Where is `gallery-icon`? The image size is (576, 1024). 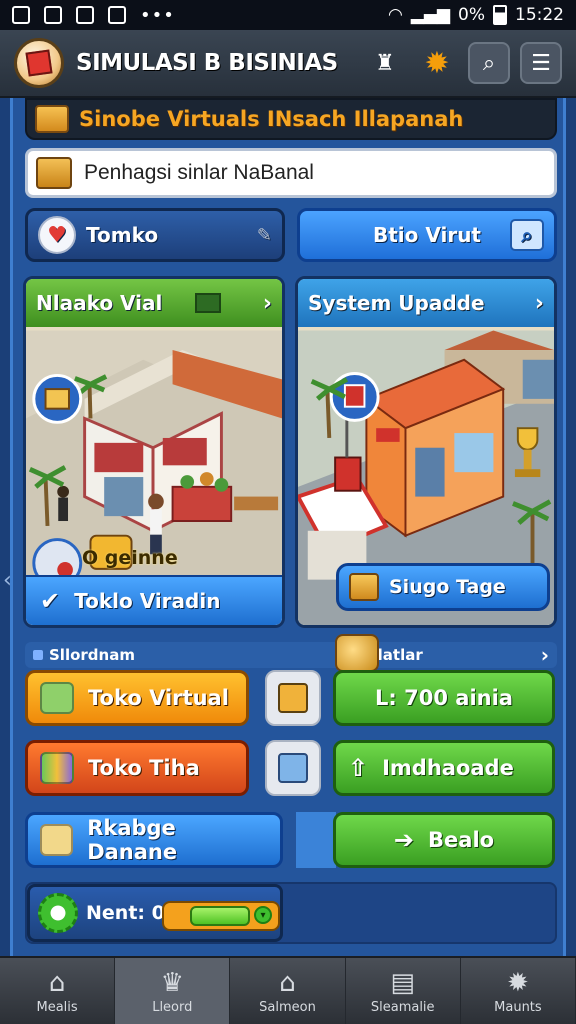 gallery-icon is located at coordinates (21, 15).